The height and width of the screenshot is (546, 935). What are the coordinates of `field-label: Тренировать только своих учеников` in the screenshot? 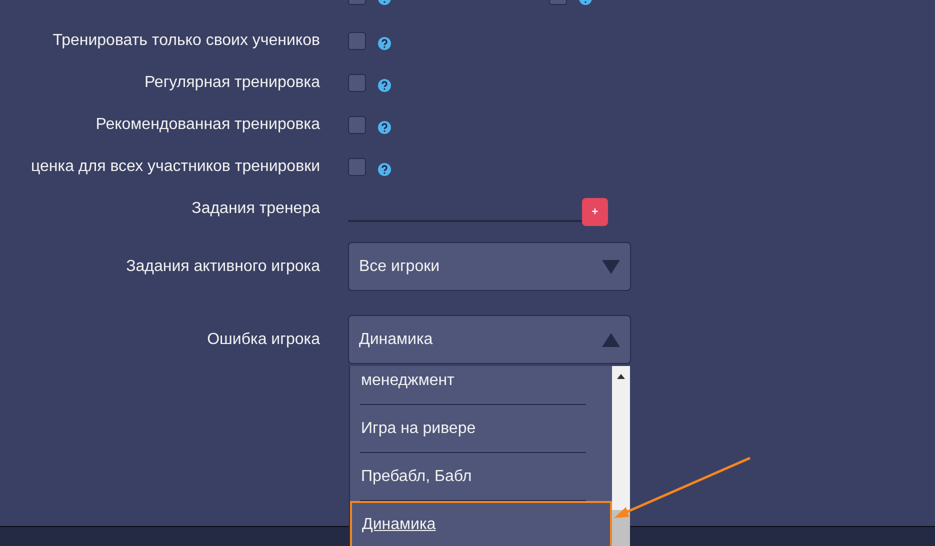 It's located at (186, 41).